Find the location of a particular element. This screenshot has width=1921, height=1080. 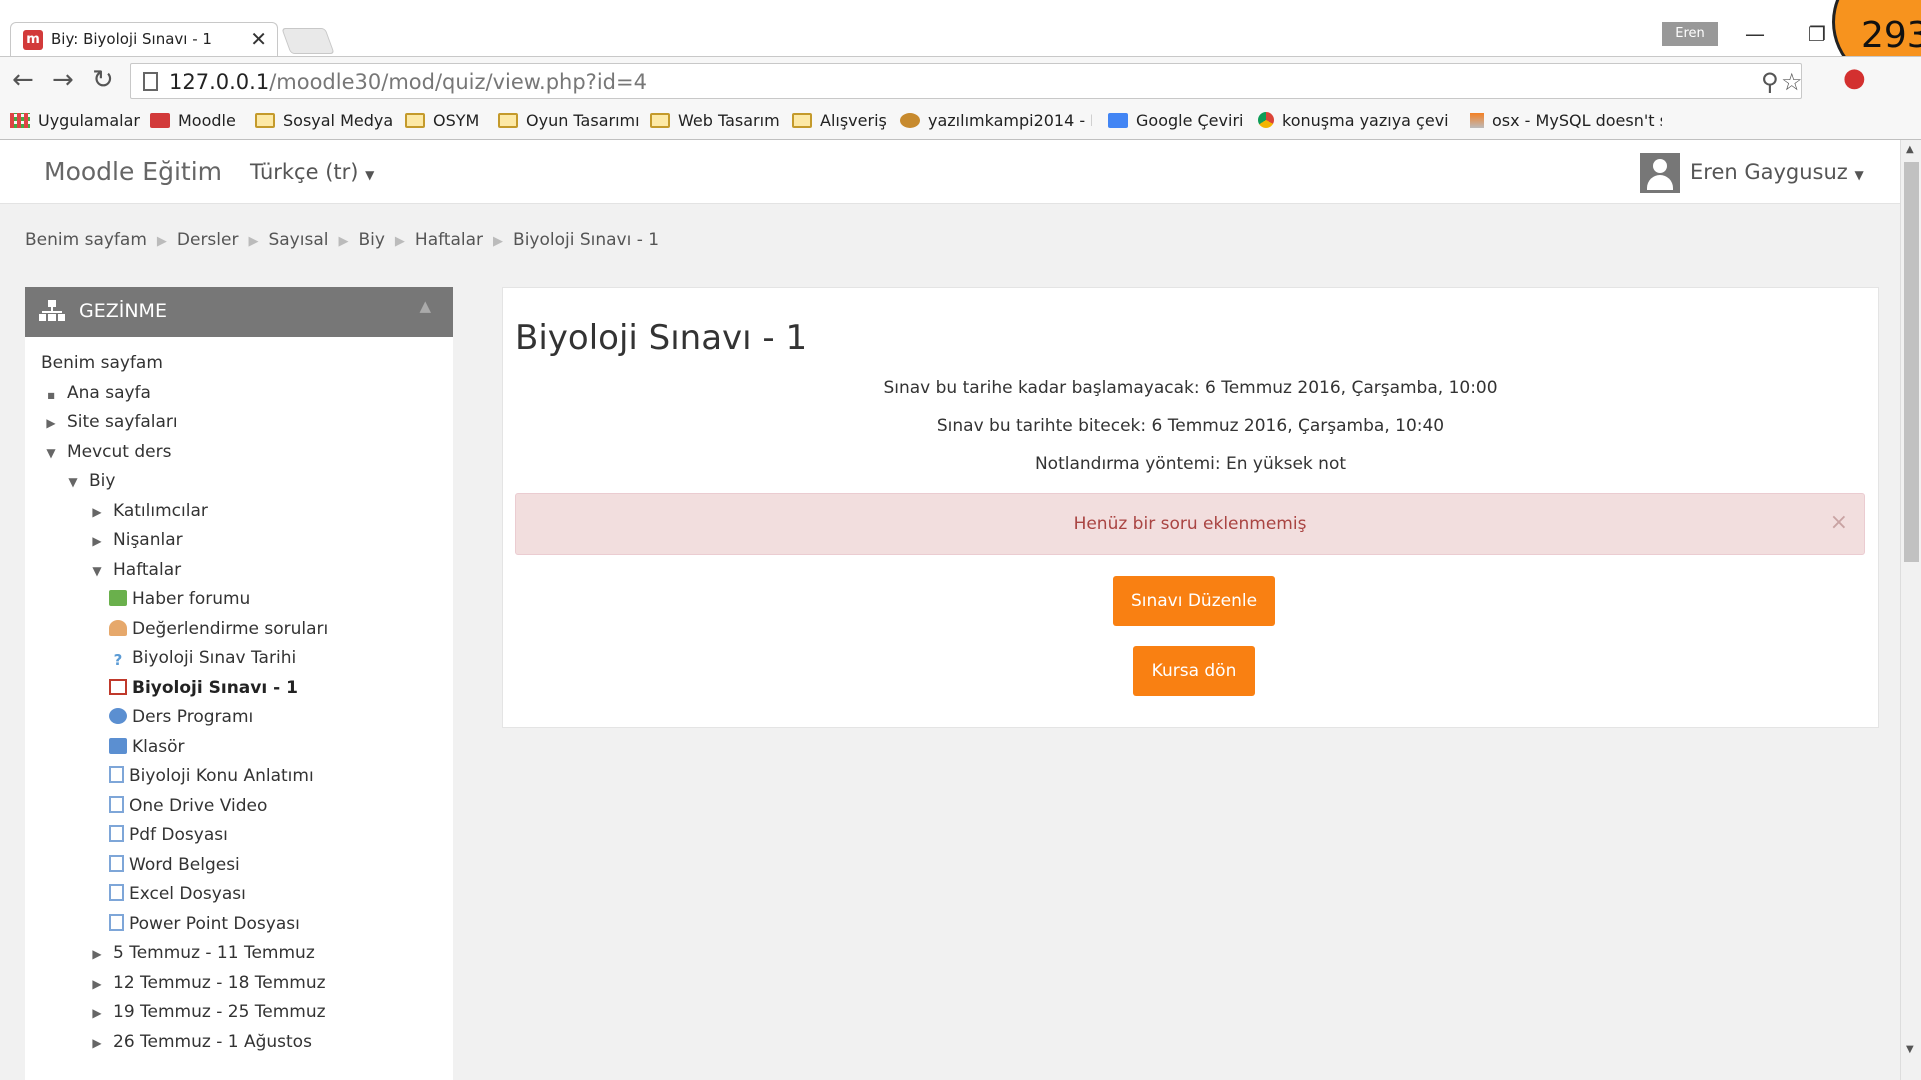

nav-tree-item: Benim sayfam is located at coordinates (239, 368).